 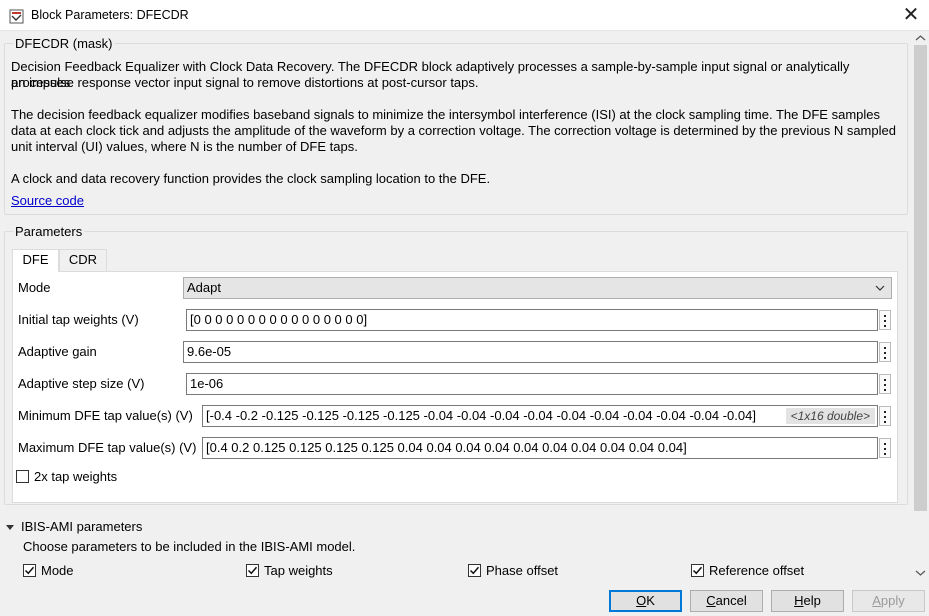 I want to click on ibis-phase-offset-checkbox, so click(x=474, y=570).